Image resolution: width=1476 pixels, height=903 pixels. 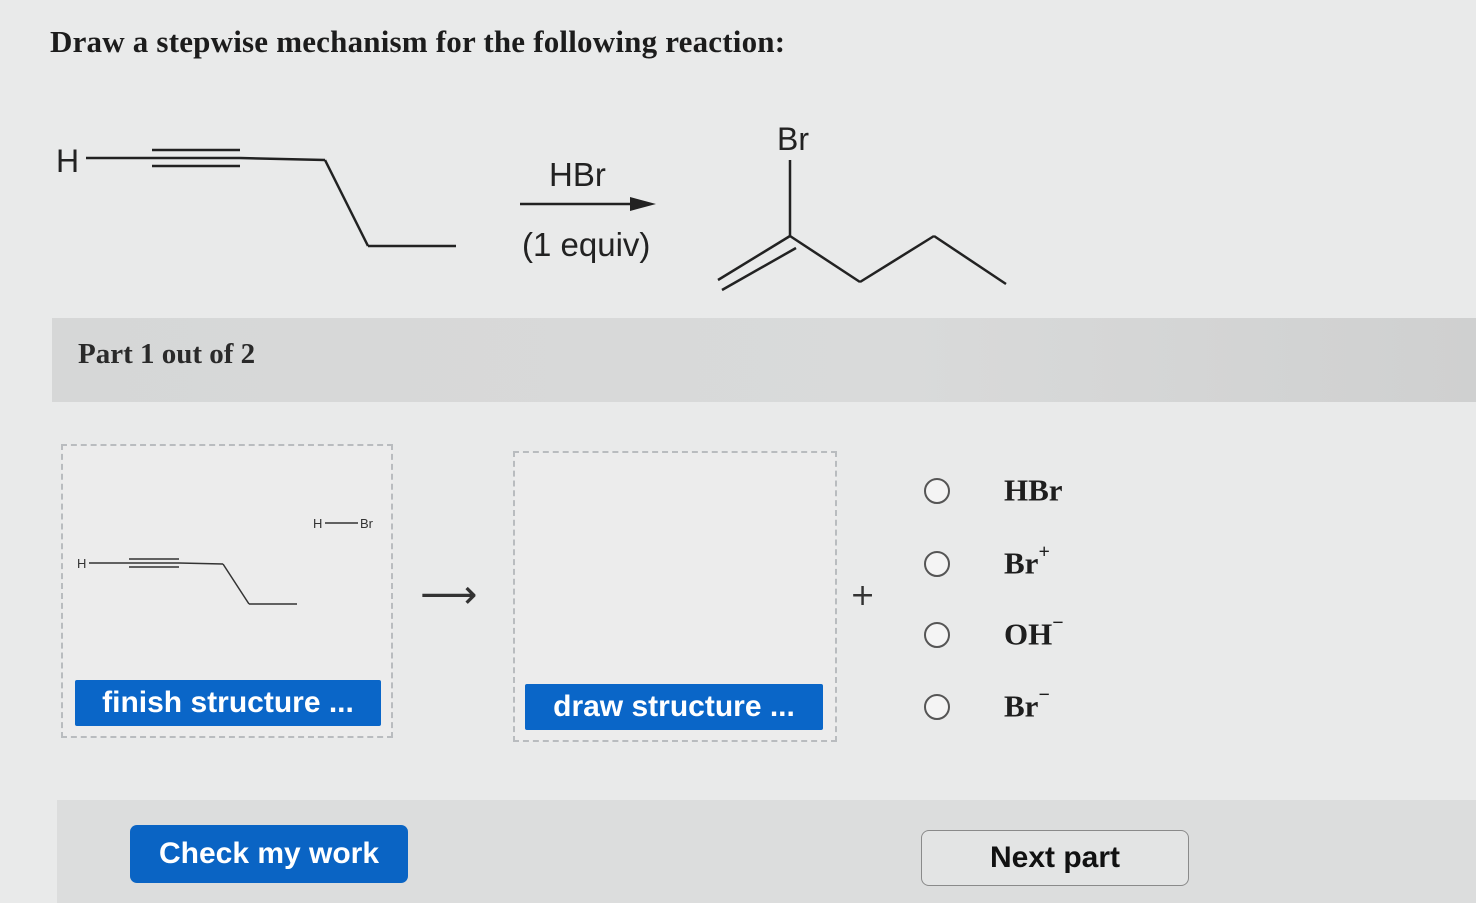 I want to click on reaction-arrow-head, so click(x=643, y=204).